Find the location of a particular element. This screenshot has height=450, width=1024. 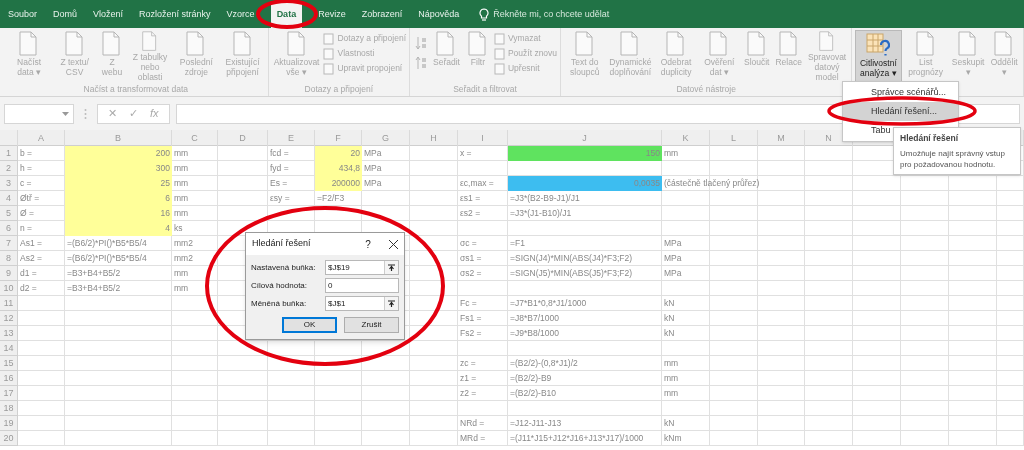

row-header: 6 is located at coordinates (9, 228).